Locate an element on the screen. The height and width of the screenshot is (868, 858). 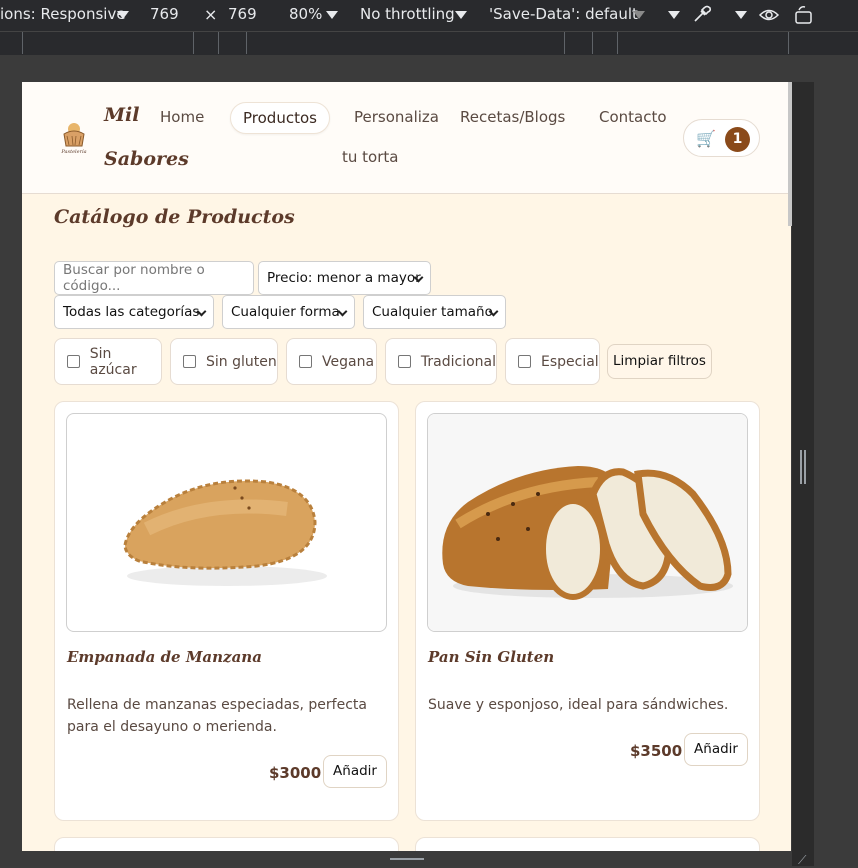
product-name: Pan Sin Gluten is located at coordinates (491, 657).